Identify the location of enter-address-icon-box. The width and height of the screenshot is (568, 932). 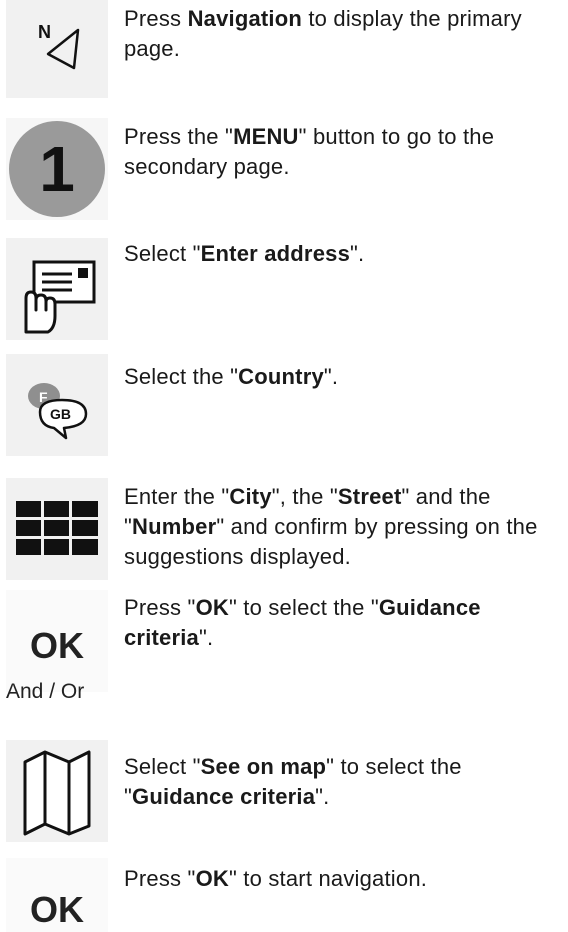
(57, 289).